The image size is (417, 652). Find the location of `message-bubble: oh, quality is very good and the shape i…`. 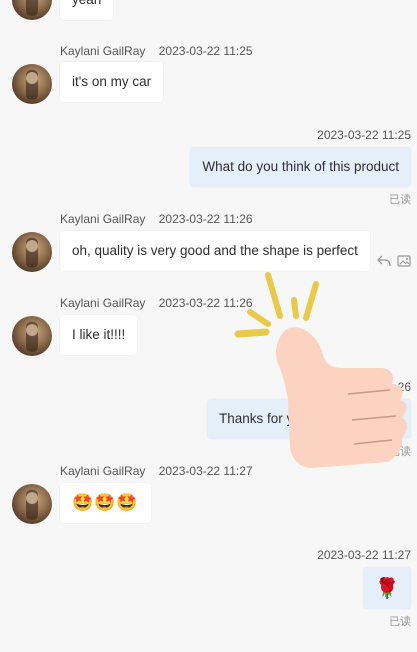

message-bubble: oh, quality is very good and the shape i… is located at coordinates (215, 251).